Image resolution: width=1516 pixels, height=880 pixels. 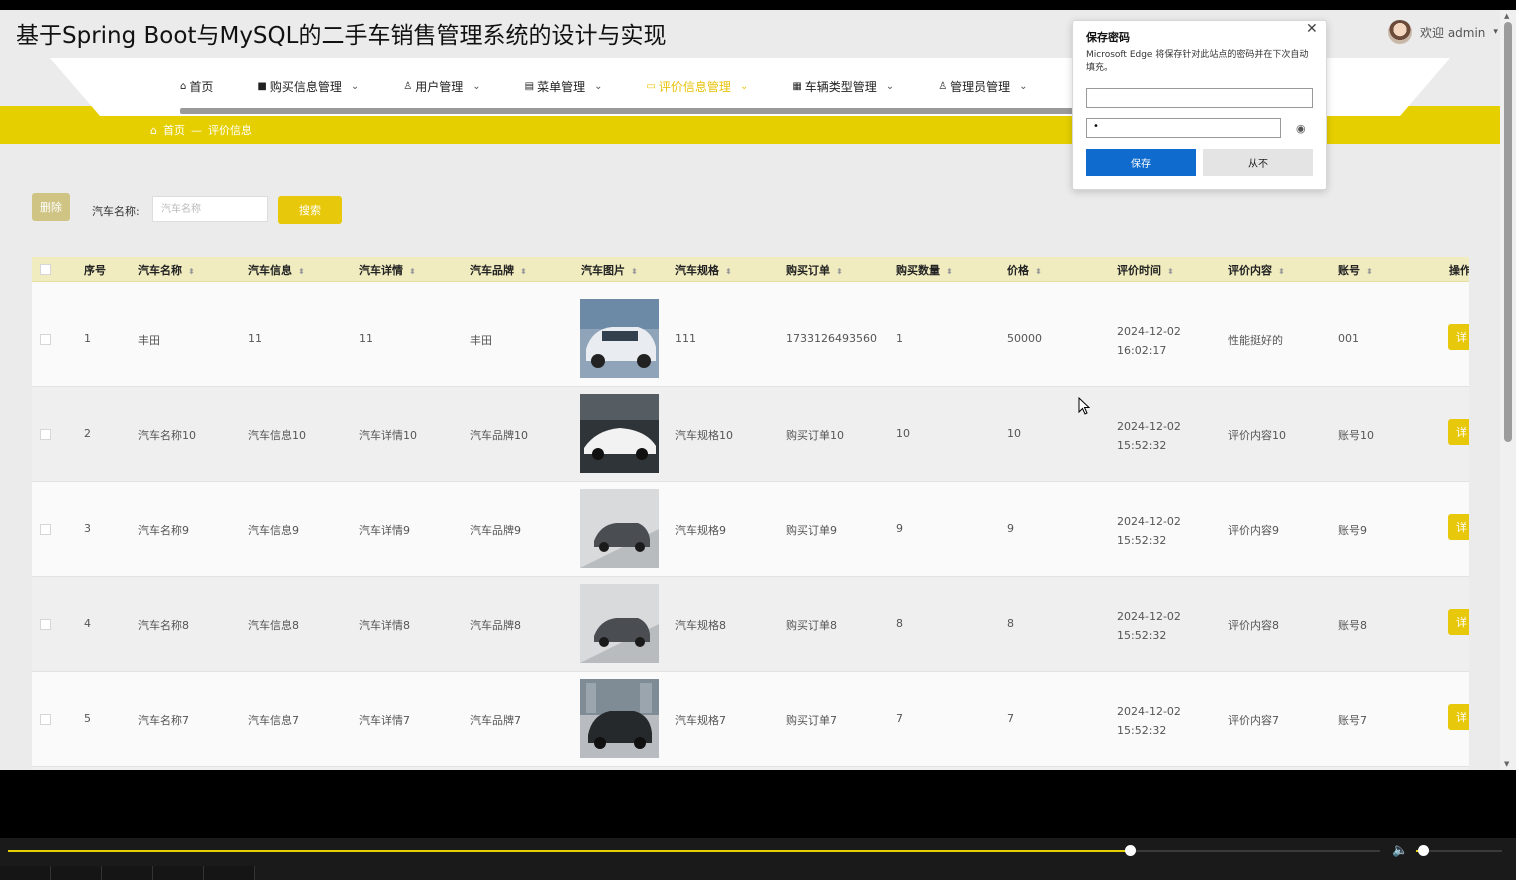 What do you see at coordinates (163, 720) in the screenshot?
I see `cell-name: 汽车名称7` at bounding box center [163, 720].